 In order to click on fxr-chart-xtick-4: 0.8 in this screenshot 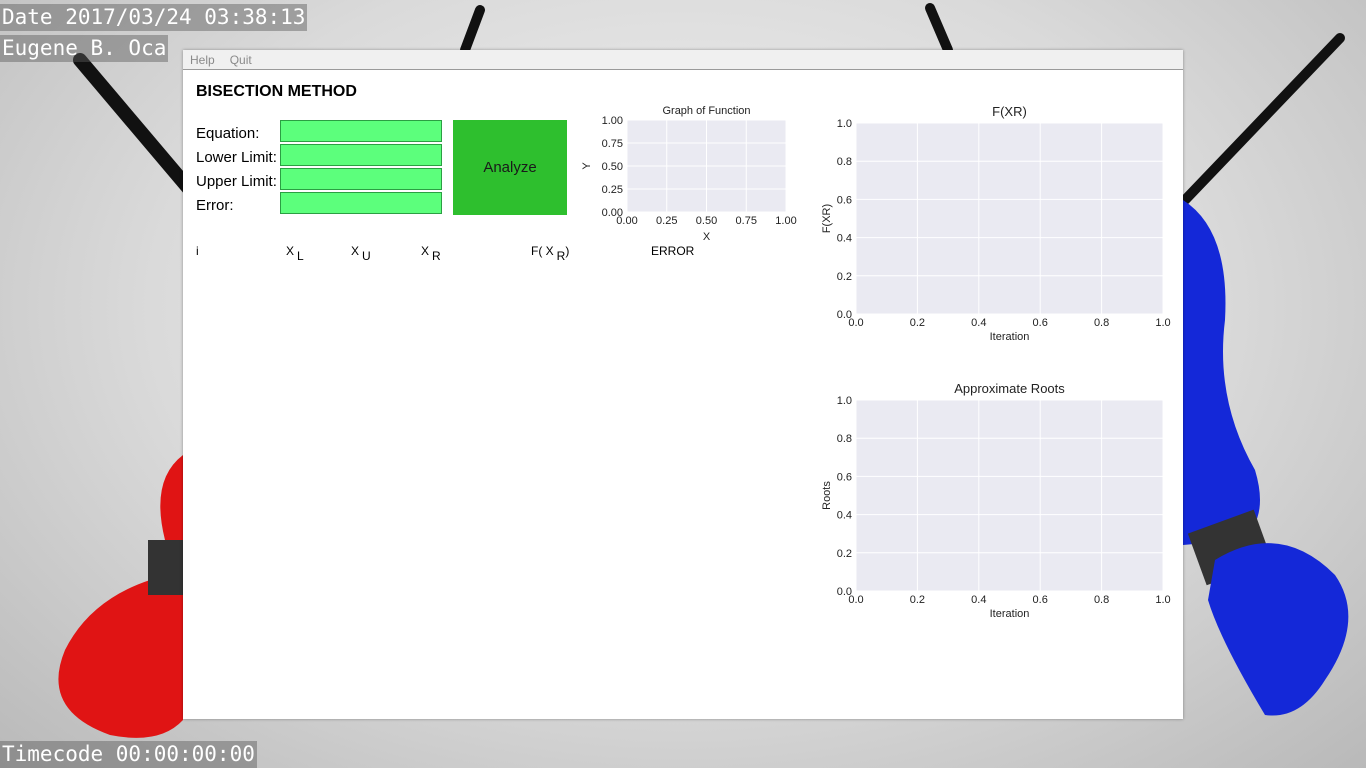, I will do `click(1101, 323)`.